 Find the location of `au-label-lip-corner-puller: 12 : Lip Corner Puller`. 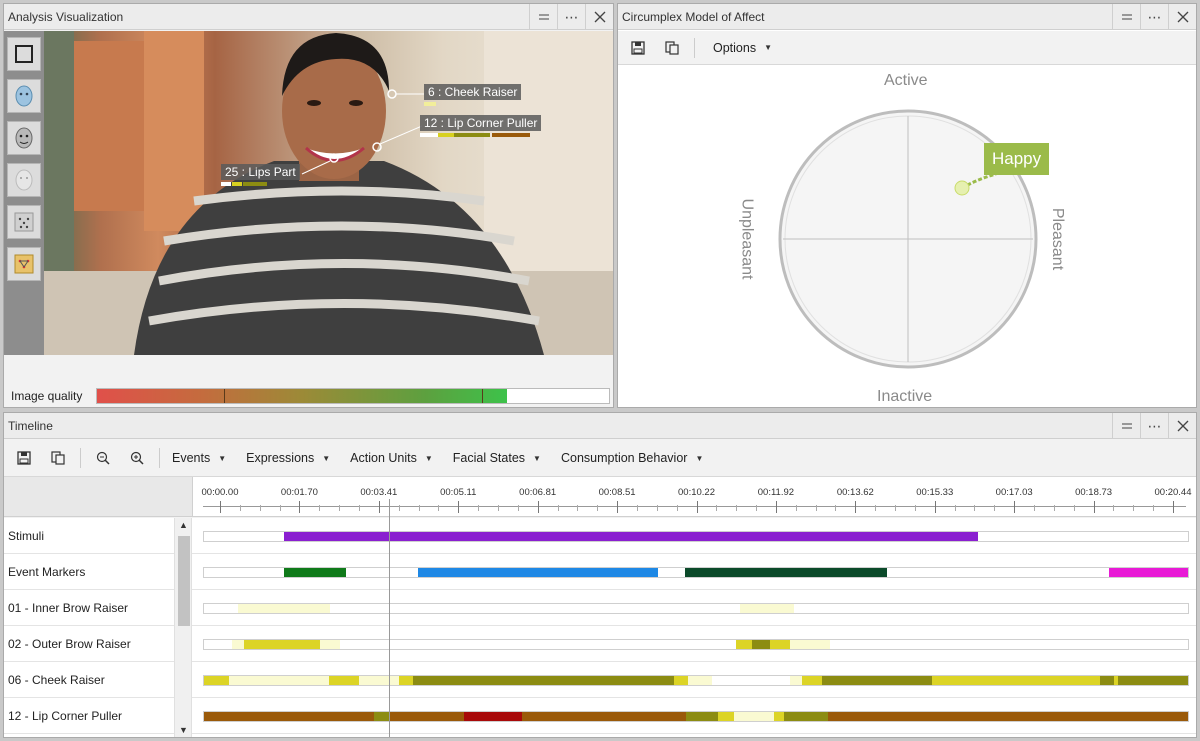

au-label-lip-corner-puller: 12 : Lip Corner Puller is located at coordinates (481, 123).